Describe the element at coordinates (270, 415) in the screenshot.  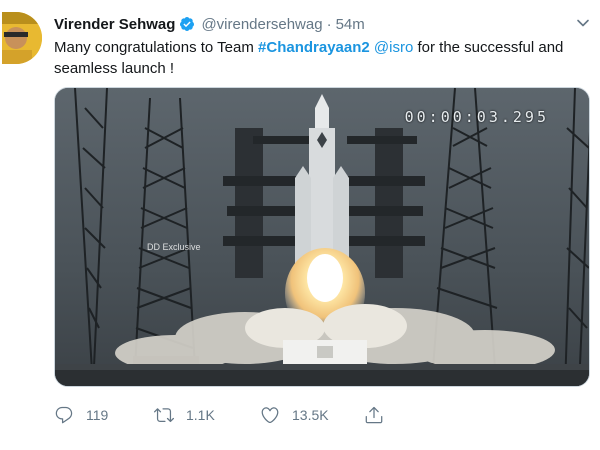
I see `heart-icon` at that location.